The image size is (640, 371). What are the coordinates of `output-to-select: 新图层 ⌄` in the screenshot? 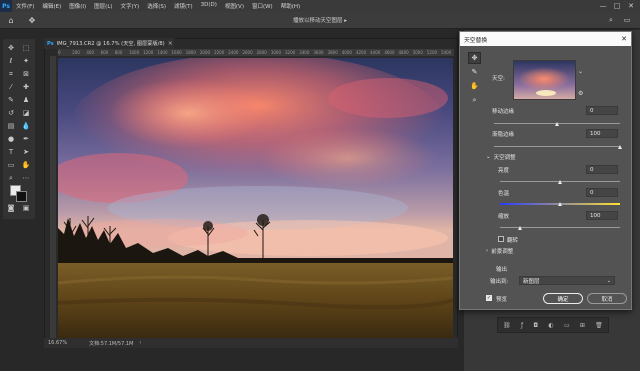 It's located at (567, 280).